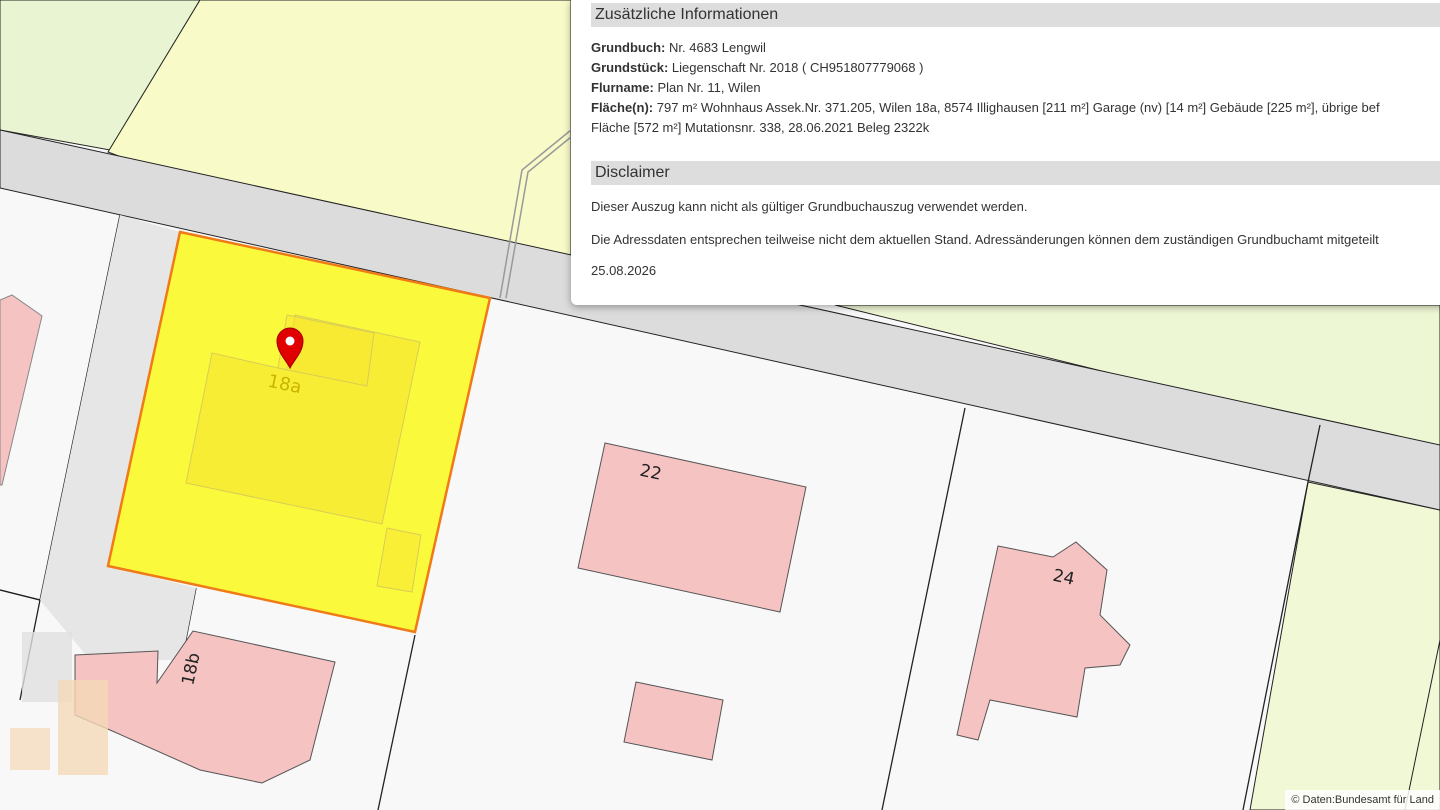  I want to click on disclaimer-title: Disclaimer, so click(1015, 173).